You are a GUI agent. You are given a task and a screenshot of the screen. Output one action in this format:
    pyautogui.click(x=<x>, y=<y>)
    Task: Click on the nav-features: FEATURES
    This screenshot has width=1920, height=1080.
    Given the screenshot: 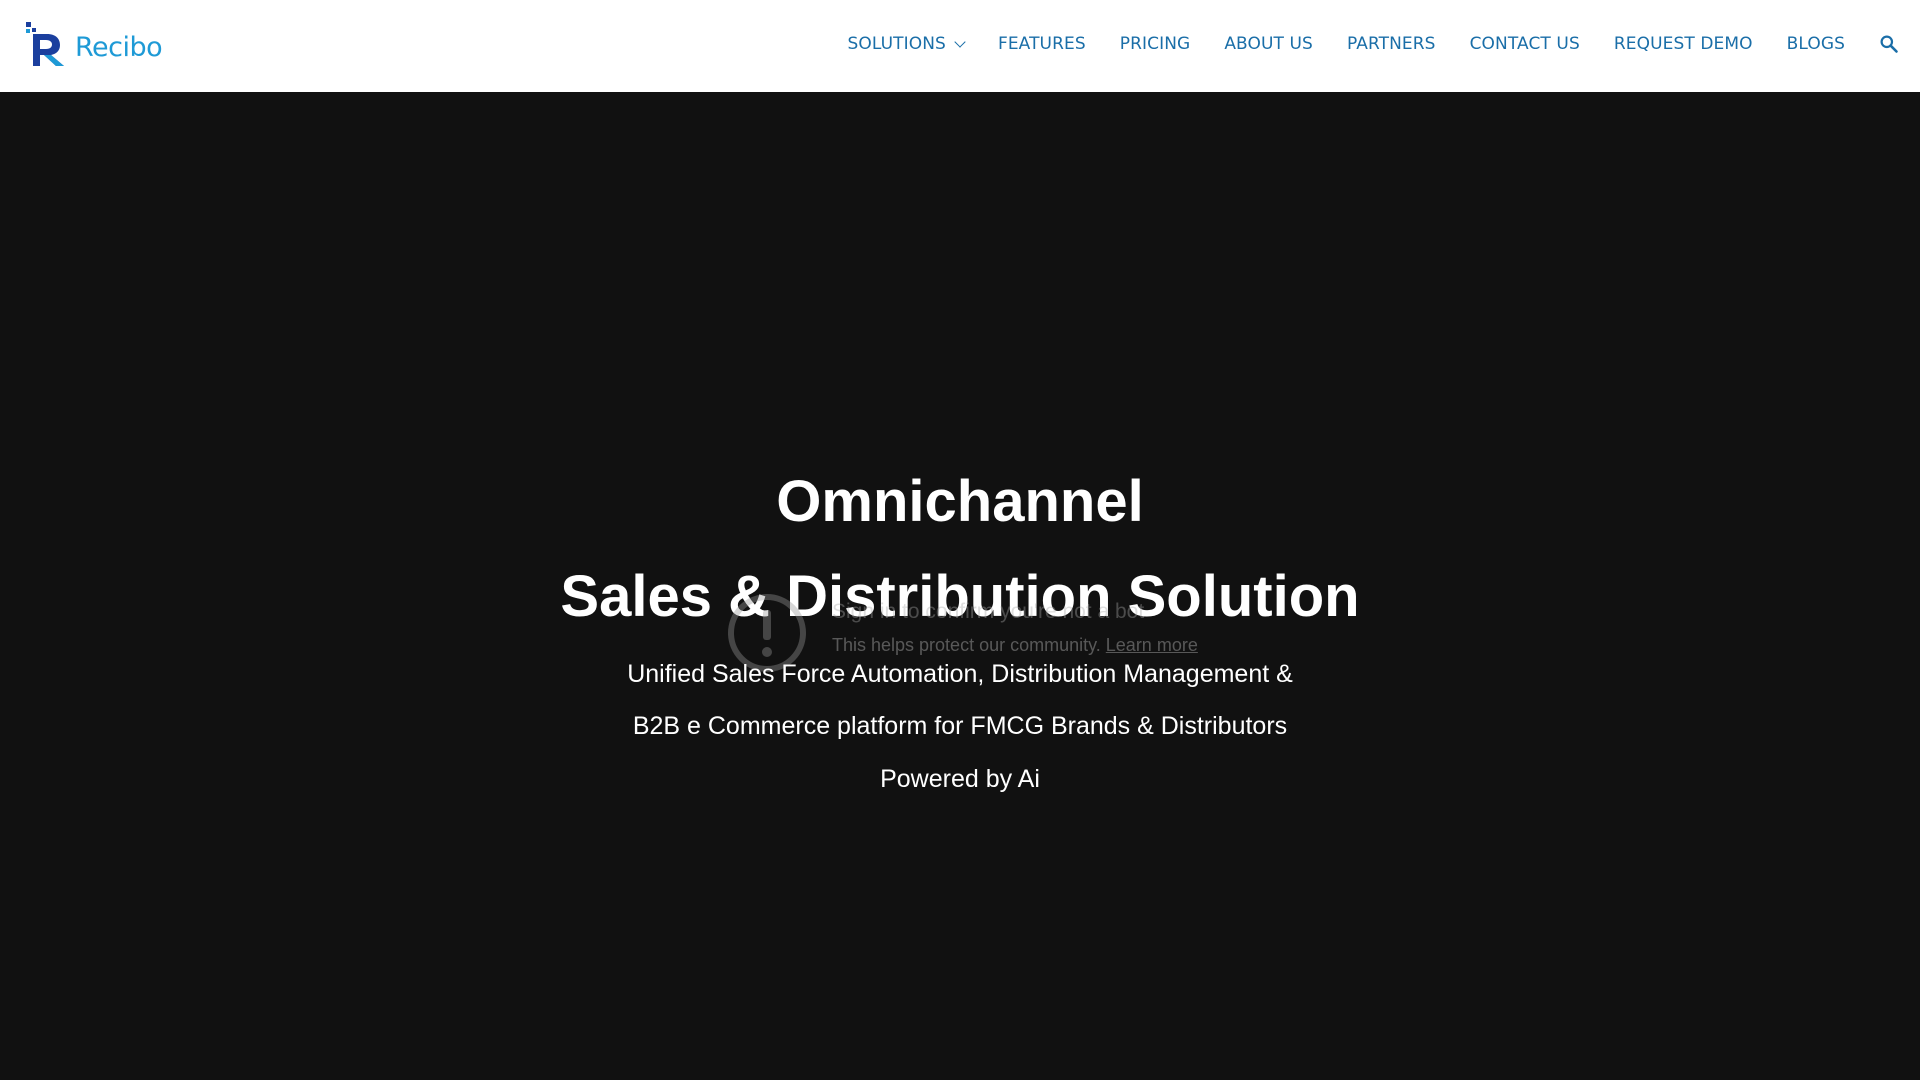 What is the action you would take?
    pyautogui.click(x=1042, y=44)
    